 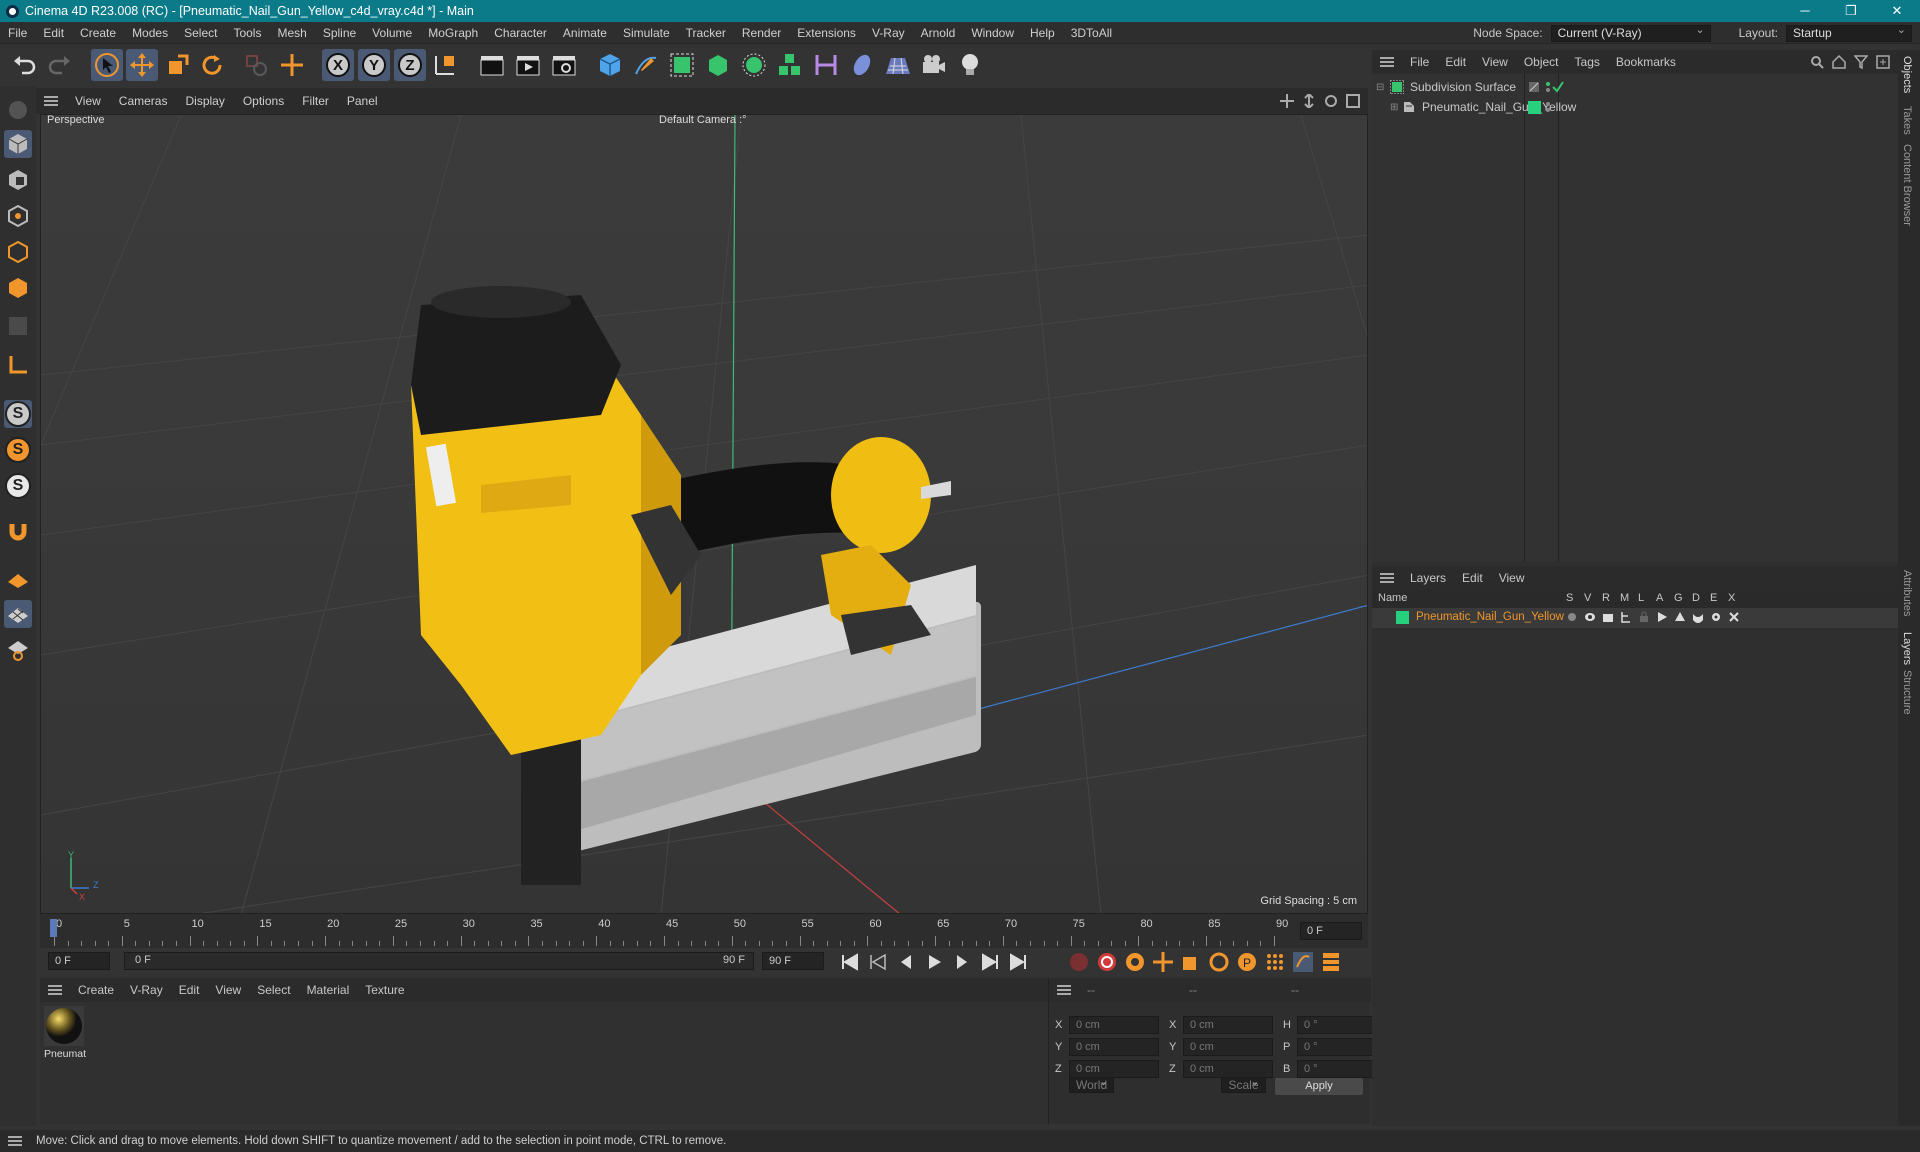 I want to click on layer-row: Pneumatic_Nail_Gun_Yellow, so click(x=1636, y=618).